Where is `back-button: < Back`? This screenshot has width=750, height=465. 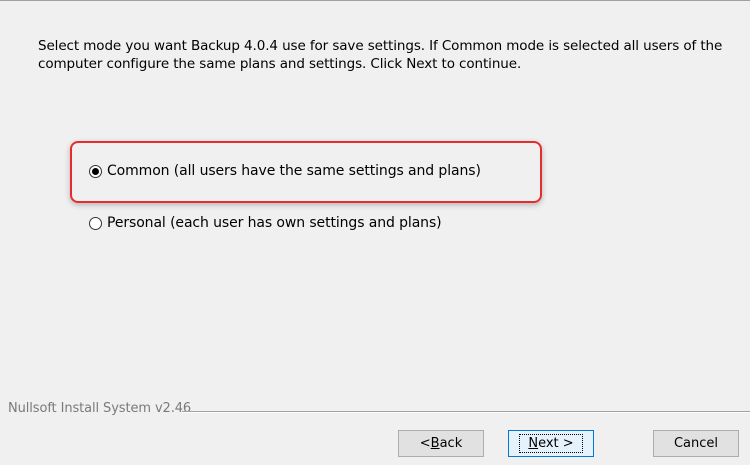 back-button: < Back is located at coordinates (441, 443).